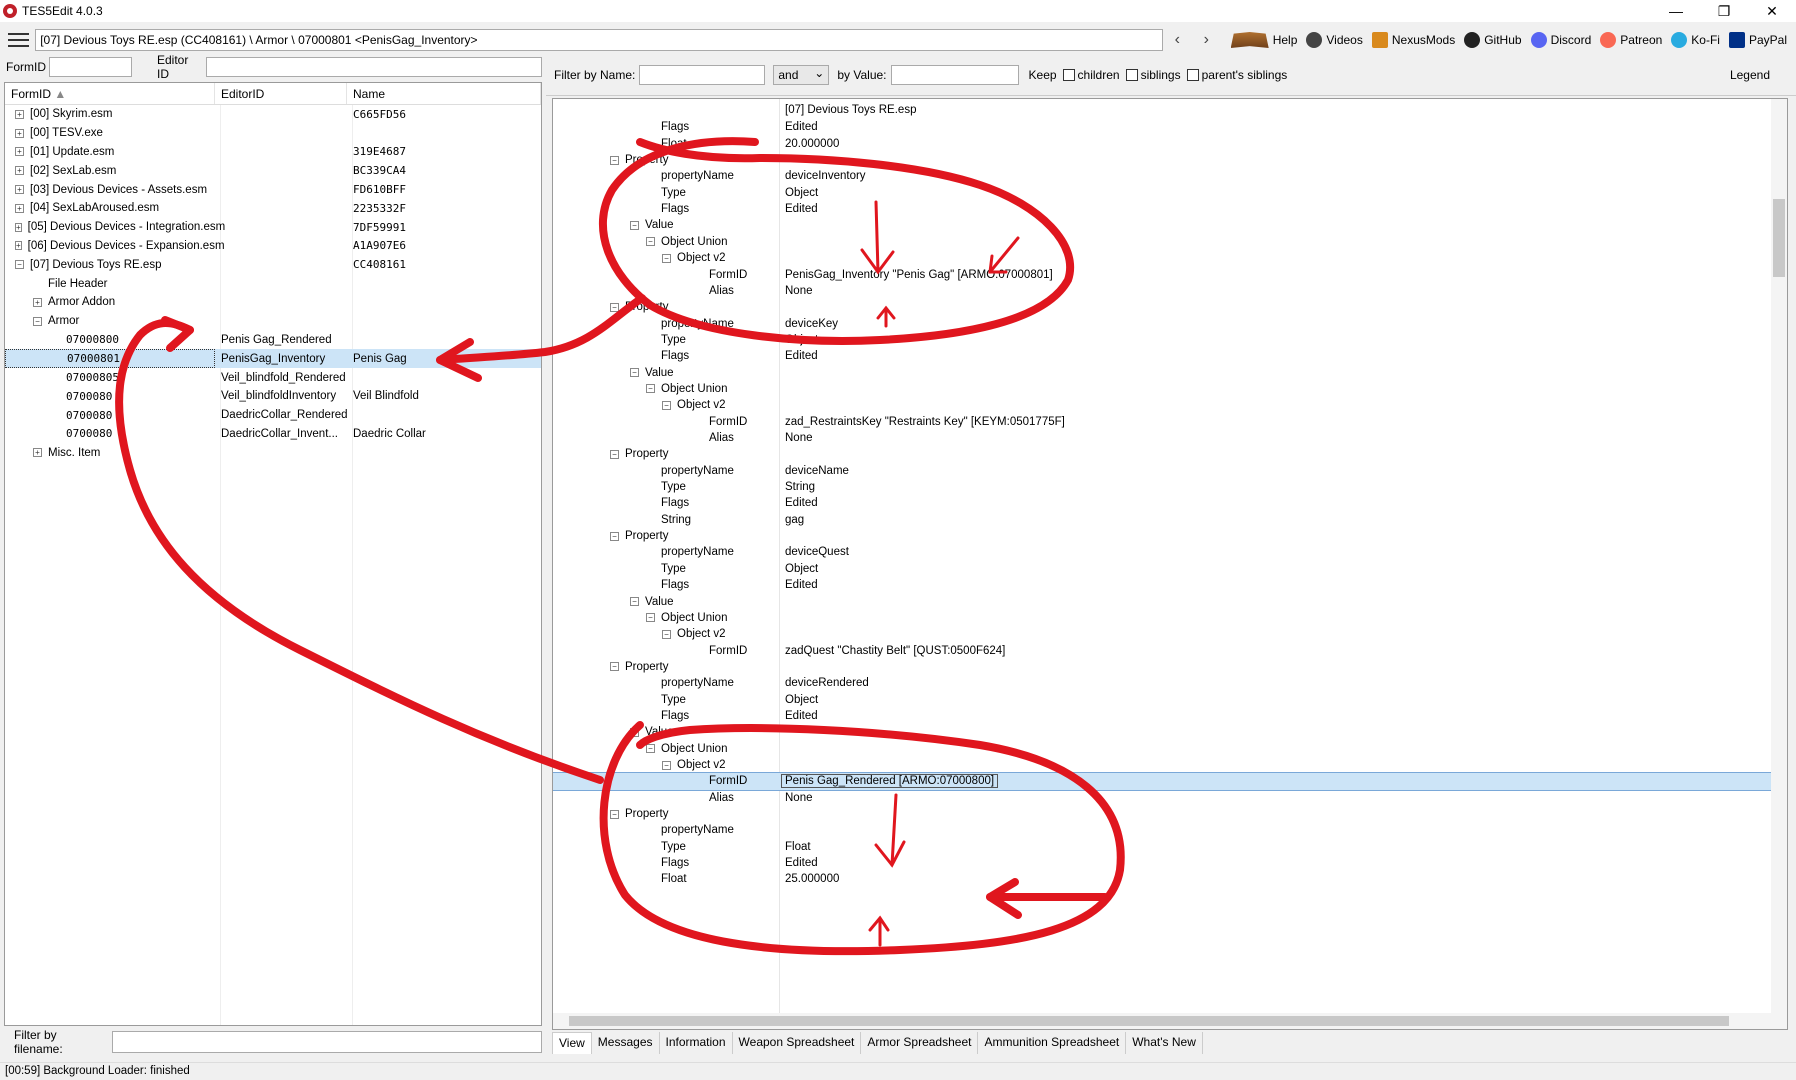 The height and width of the screenshot is (1080, 1796). Describe the element at coordinates (1560, 40) in the screenshot. I see `discord-link: Discord` at that location.